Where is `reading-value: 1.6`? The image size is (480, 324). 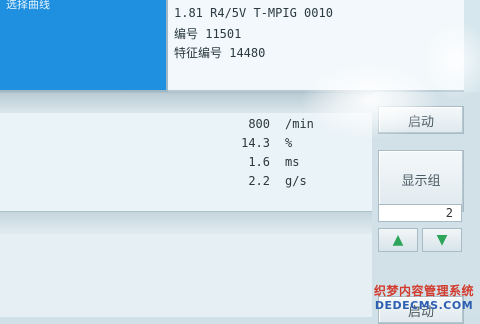 reading-value: 1.6 is located at coordinates (259, 162).